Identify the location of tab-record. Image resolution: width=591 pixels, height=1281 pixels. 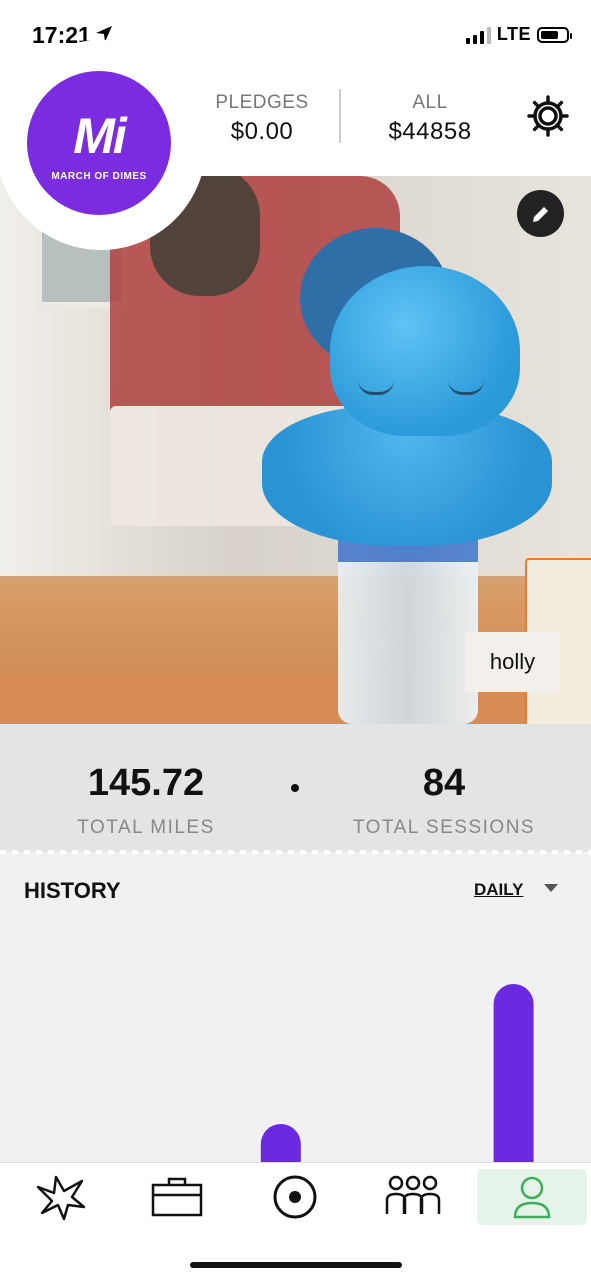
(295, 1197).